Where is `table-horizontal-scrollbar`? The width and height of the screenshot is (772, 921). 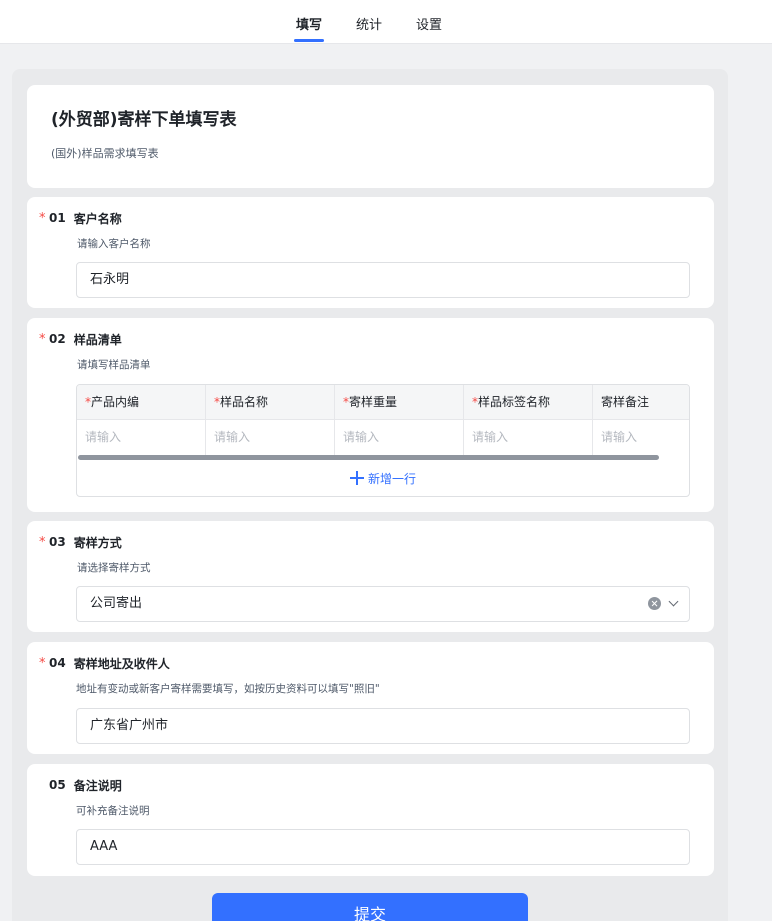 table-horizontal-scrollbar is located at coordinates (368, 457).